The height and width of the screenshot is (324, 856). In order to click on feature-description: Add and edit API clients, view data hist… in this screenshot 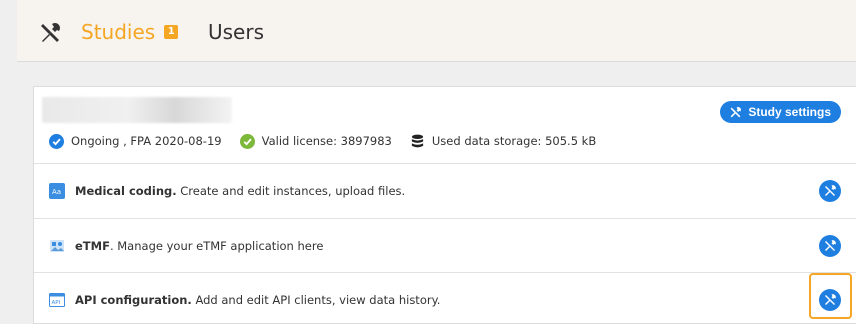, I will do `click(316, 300)`.